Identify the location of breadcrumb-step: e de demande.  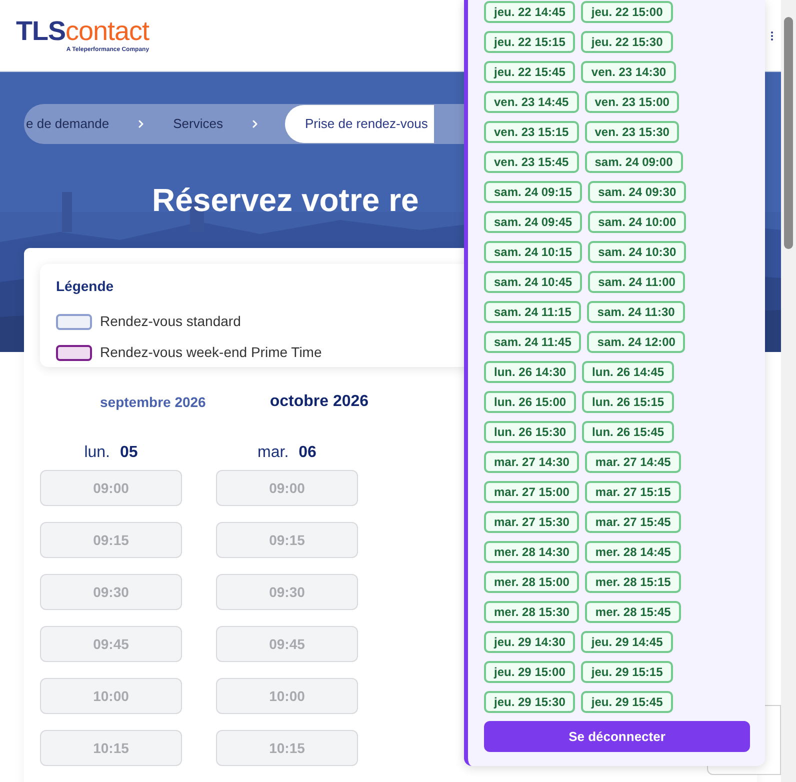
(68, 124).